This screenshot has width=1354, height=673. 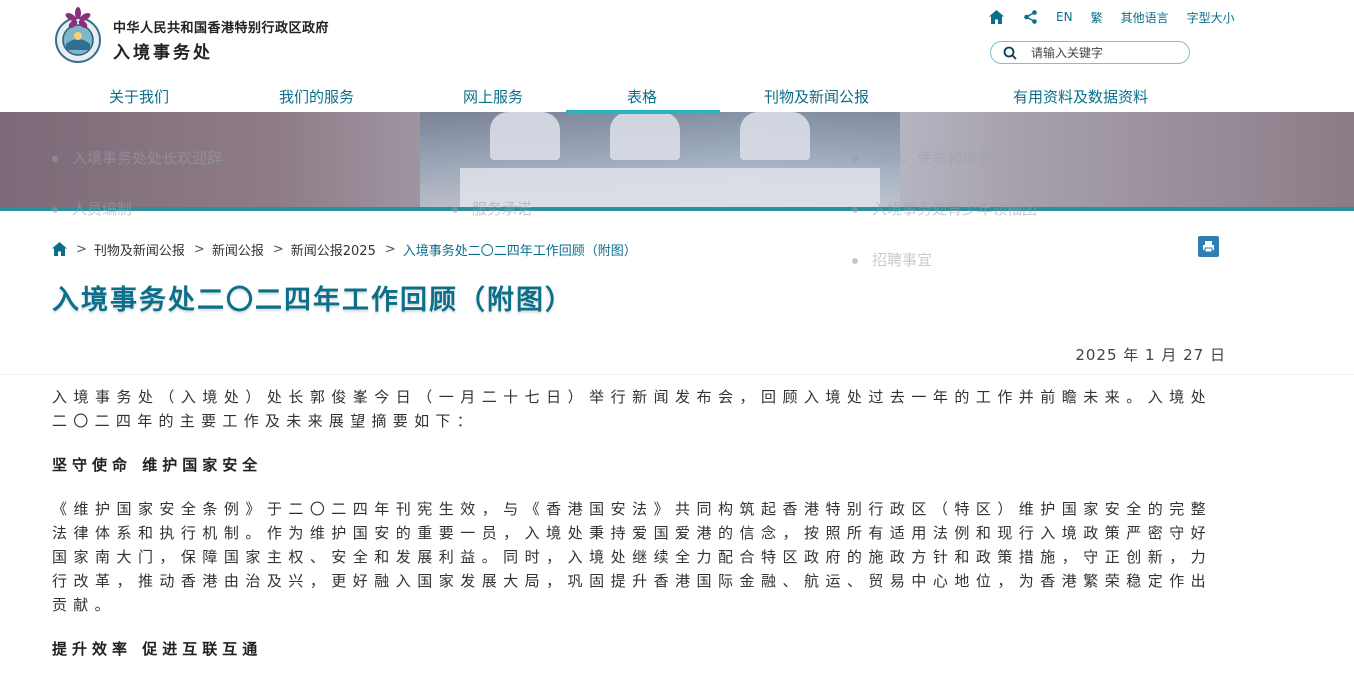 I want to click on publish-date: 2025 年 1 月 27 日, so click(x=1150, y=355).